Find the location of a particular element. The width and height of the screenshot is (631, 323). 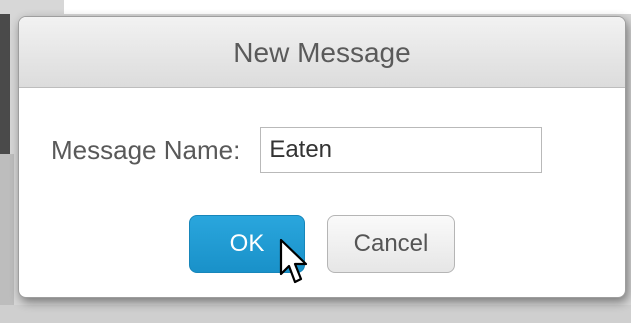

message-name-row: Message Name: is located at coordinates (297, 150).